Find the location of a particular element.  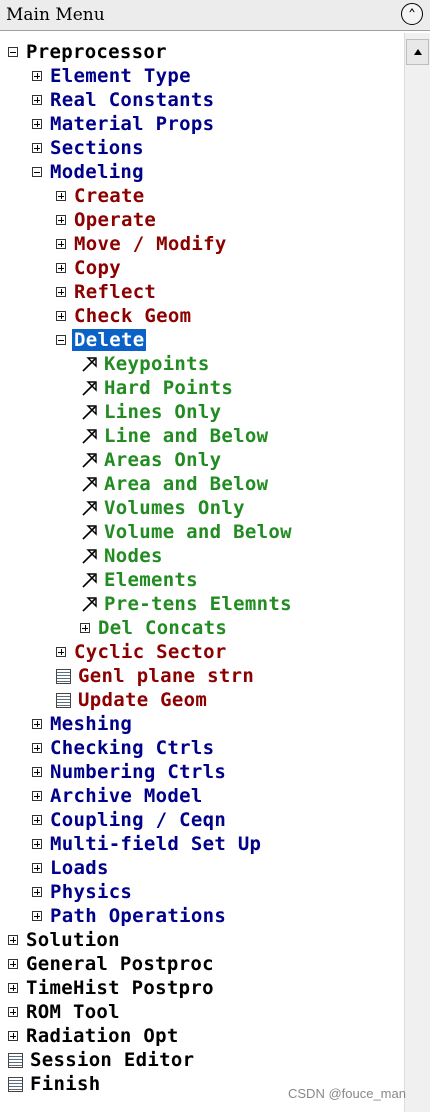

menu-item-path-operations: Path Operations is located at coordinates (130, 916).